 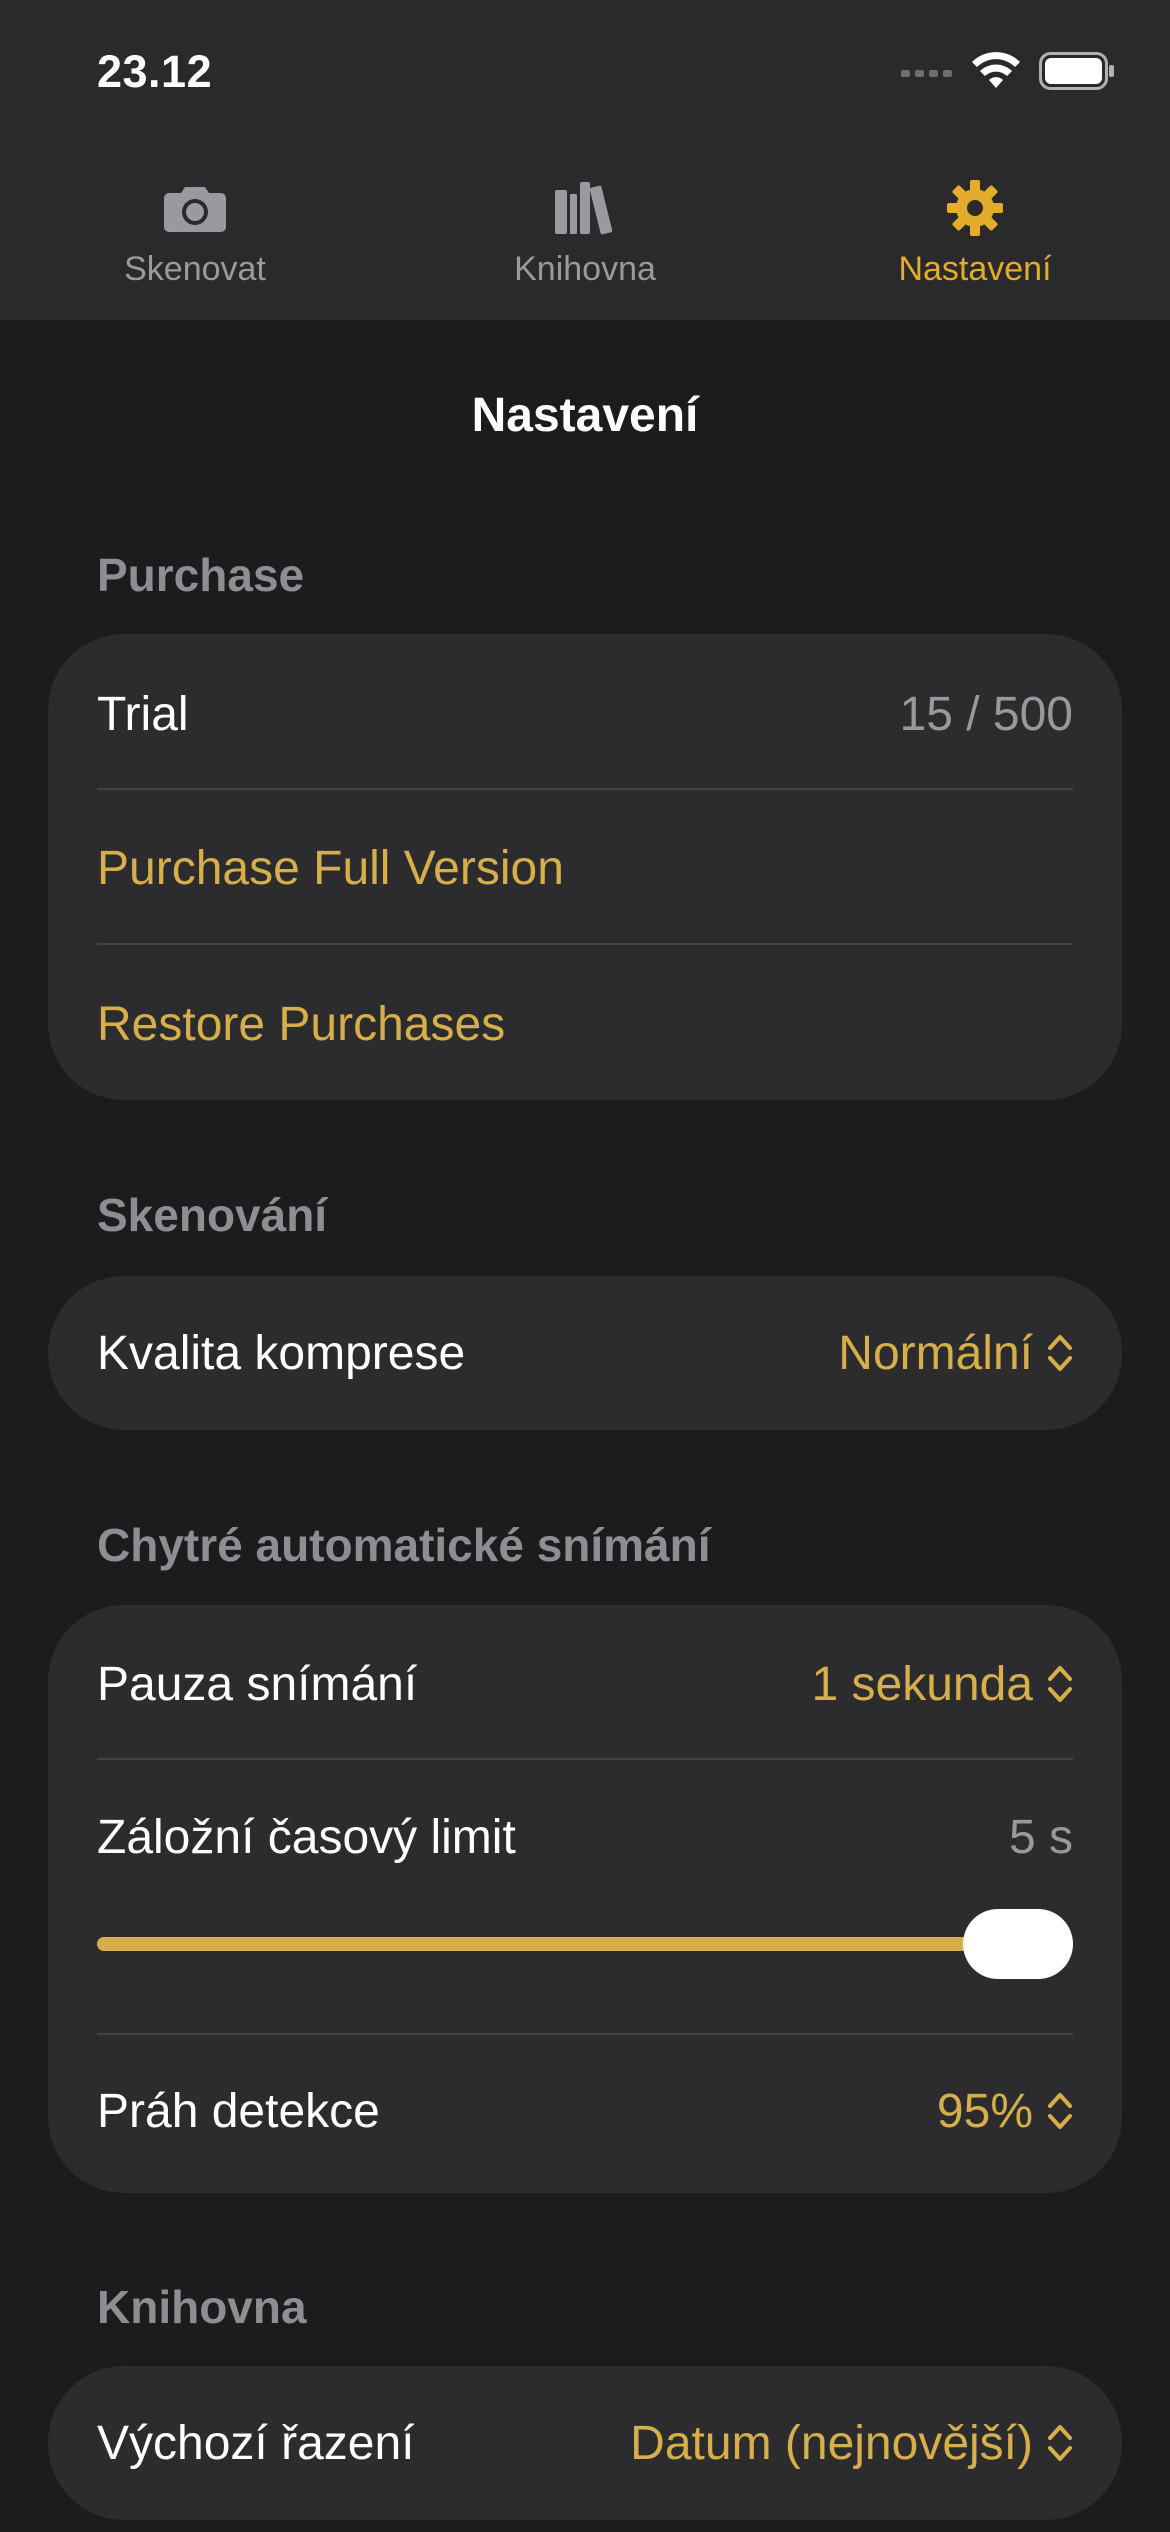 I want to click on default-sort-value: Datum (nejnovější), so click(x=831, y=2443).